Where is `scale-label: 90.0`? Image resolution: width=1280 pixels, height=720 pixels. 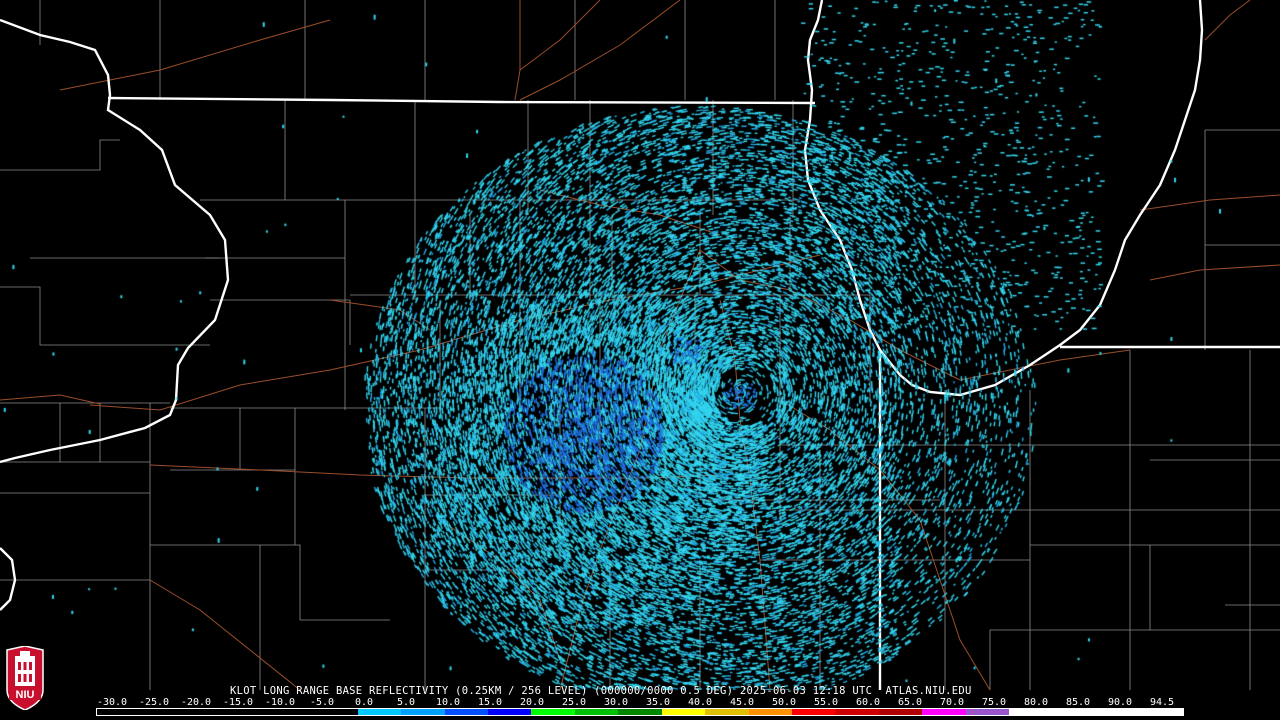 scale-label: 90.0 is located at coordinates (1120, 702).